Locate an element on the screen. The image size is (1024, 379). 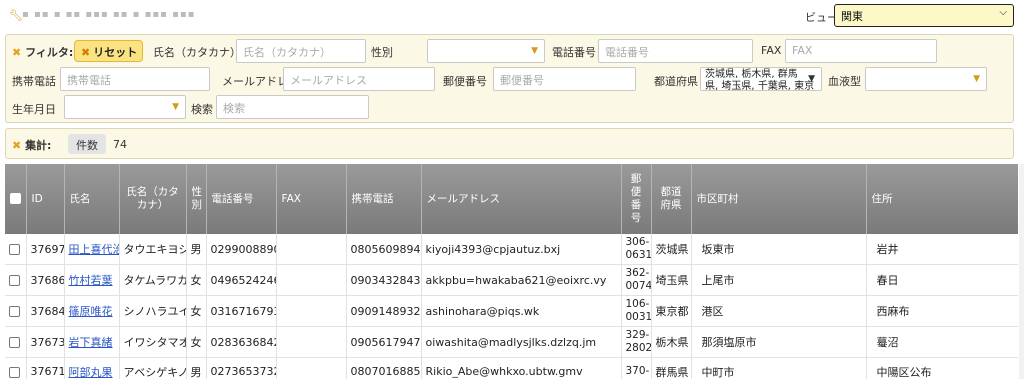
cell-kana: イワシタマオ is located at coordinates (153, 342).